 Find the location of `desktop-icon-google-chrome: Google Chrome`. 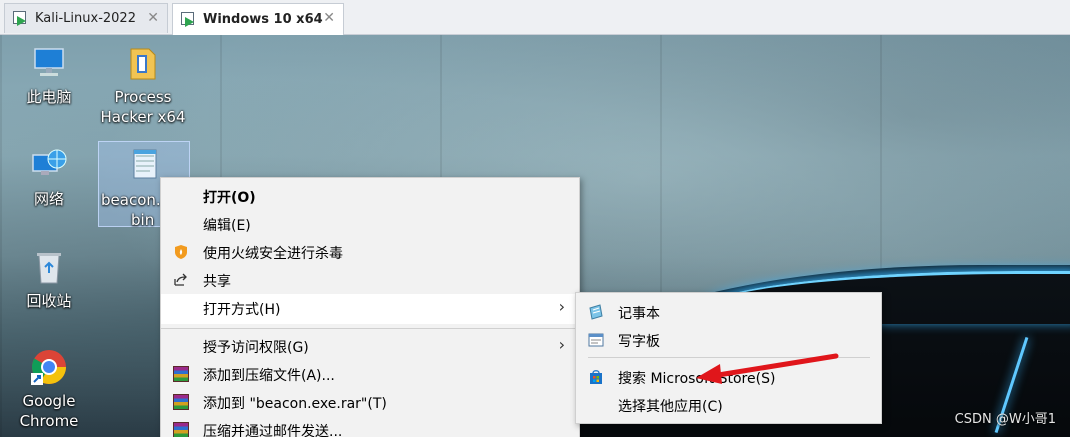

desktop-icon-google-chrome: Google Chrome is located at coordinates (49, 389).